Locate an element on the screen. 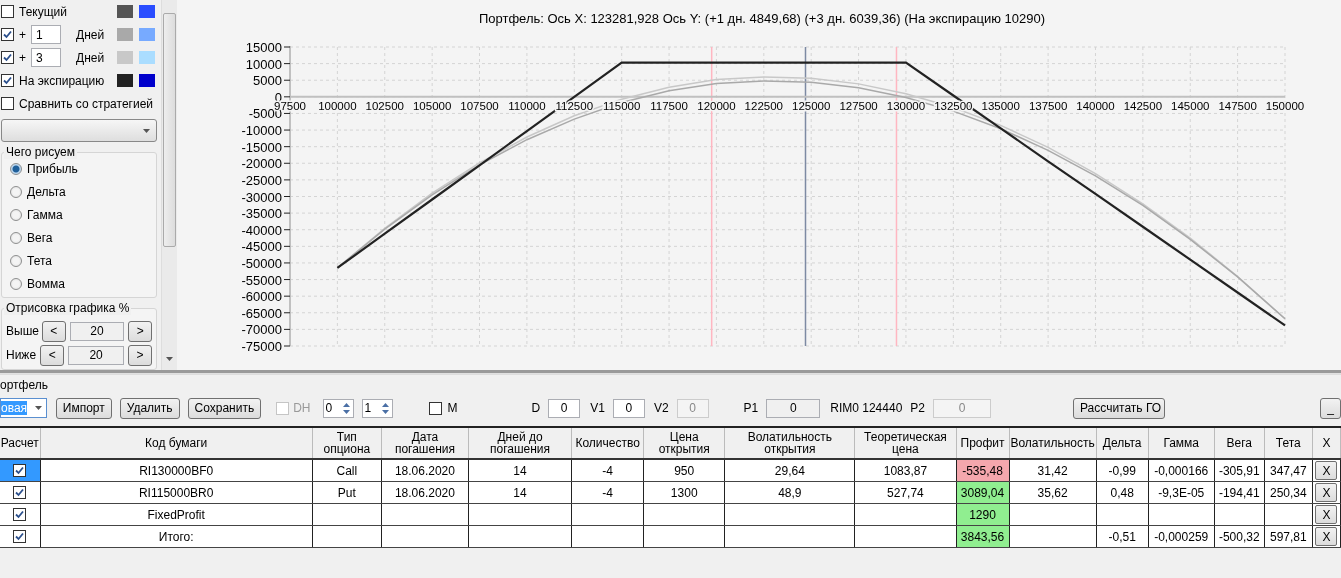  column-header: Дата погашения is located at coordinates (425, 443).